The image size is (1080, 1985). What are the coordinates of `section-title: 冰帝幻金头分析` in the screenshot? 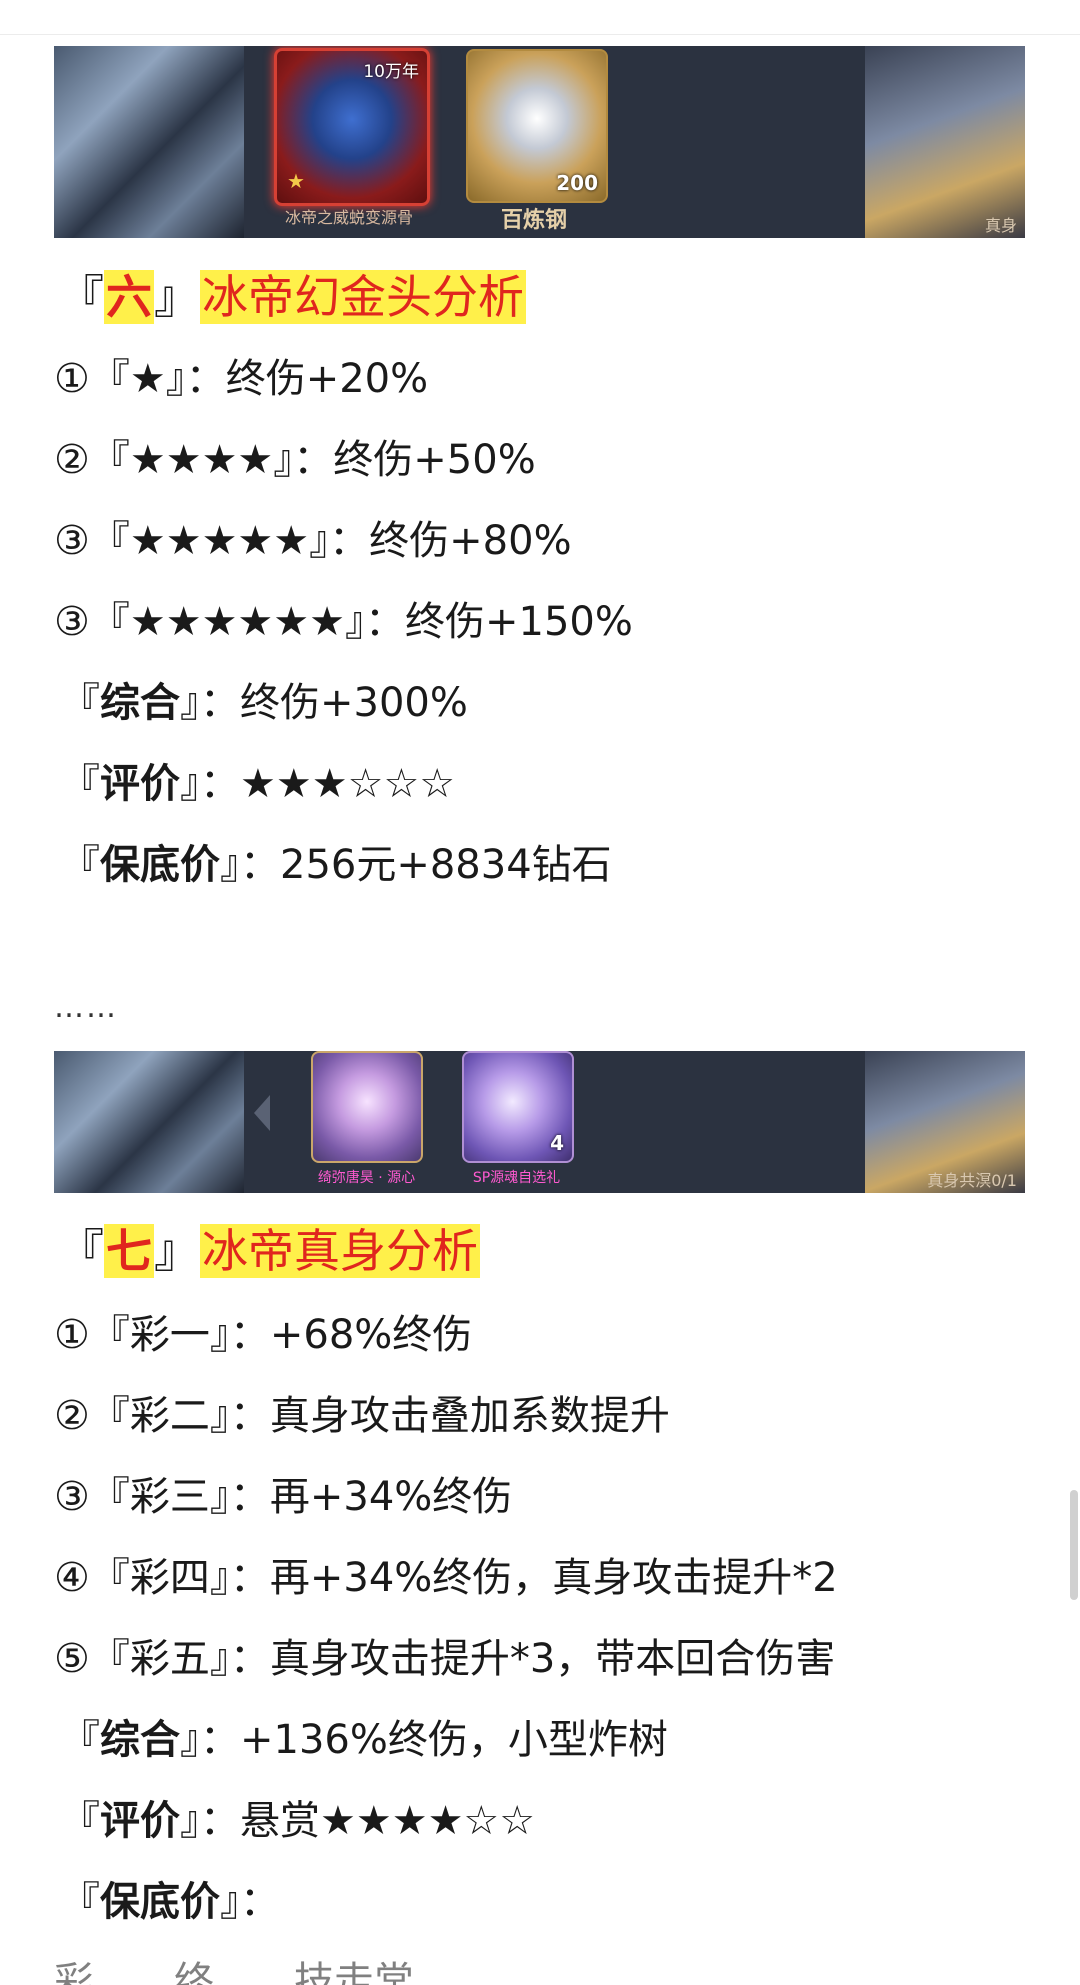 It's located at (363, 297).